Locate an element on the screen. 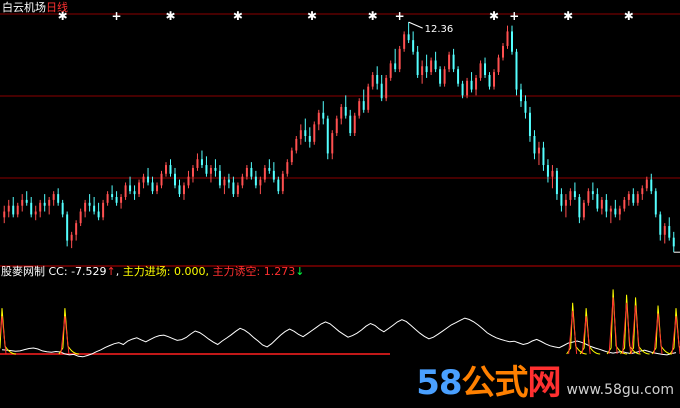 This screenshot has height=408, width=680. watermark-wang: 网 is located at coordinates (544, 383).